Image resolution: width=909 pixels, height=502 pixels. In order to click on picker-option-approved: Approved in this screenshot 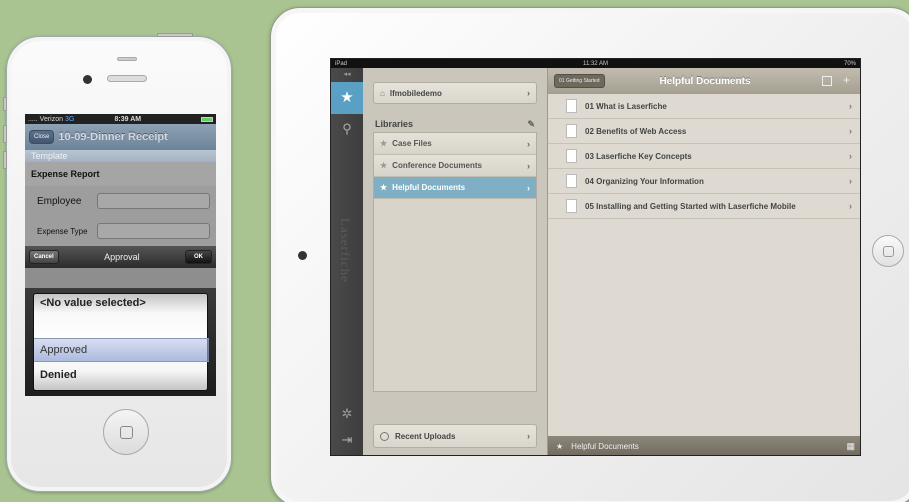, I will do `click(63, 350)`.